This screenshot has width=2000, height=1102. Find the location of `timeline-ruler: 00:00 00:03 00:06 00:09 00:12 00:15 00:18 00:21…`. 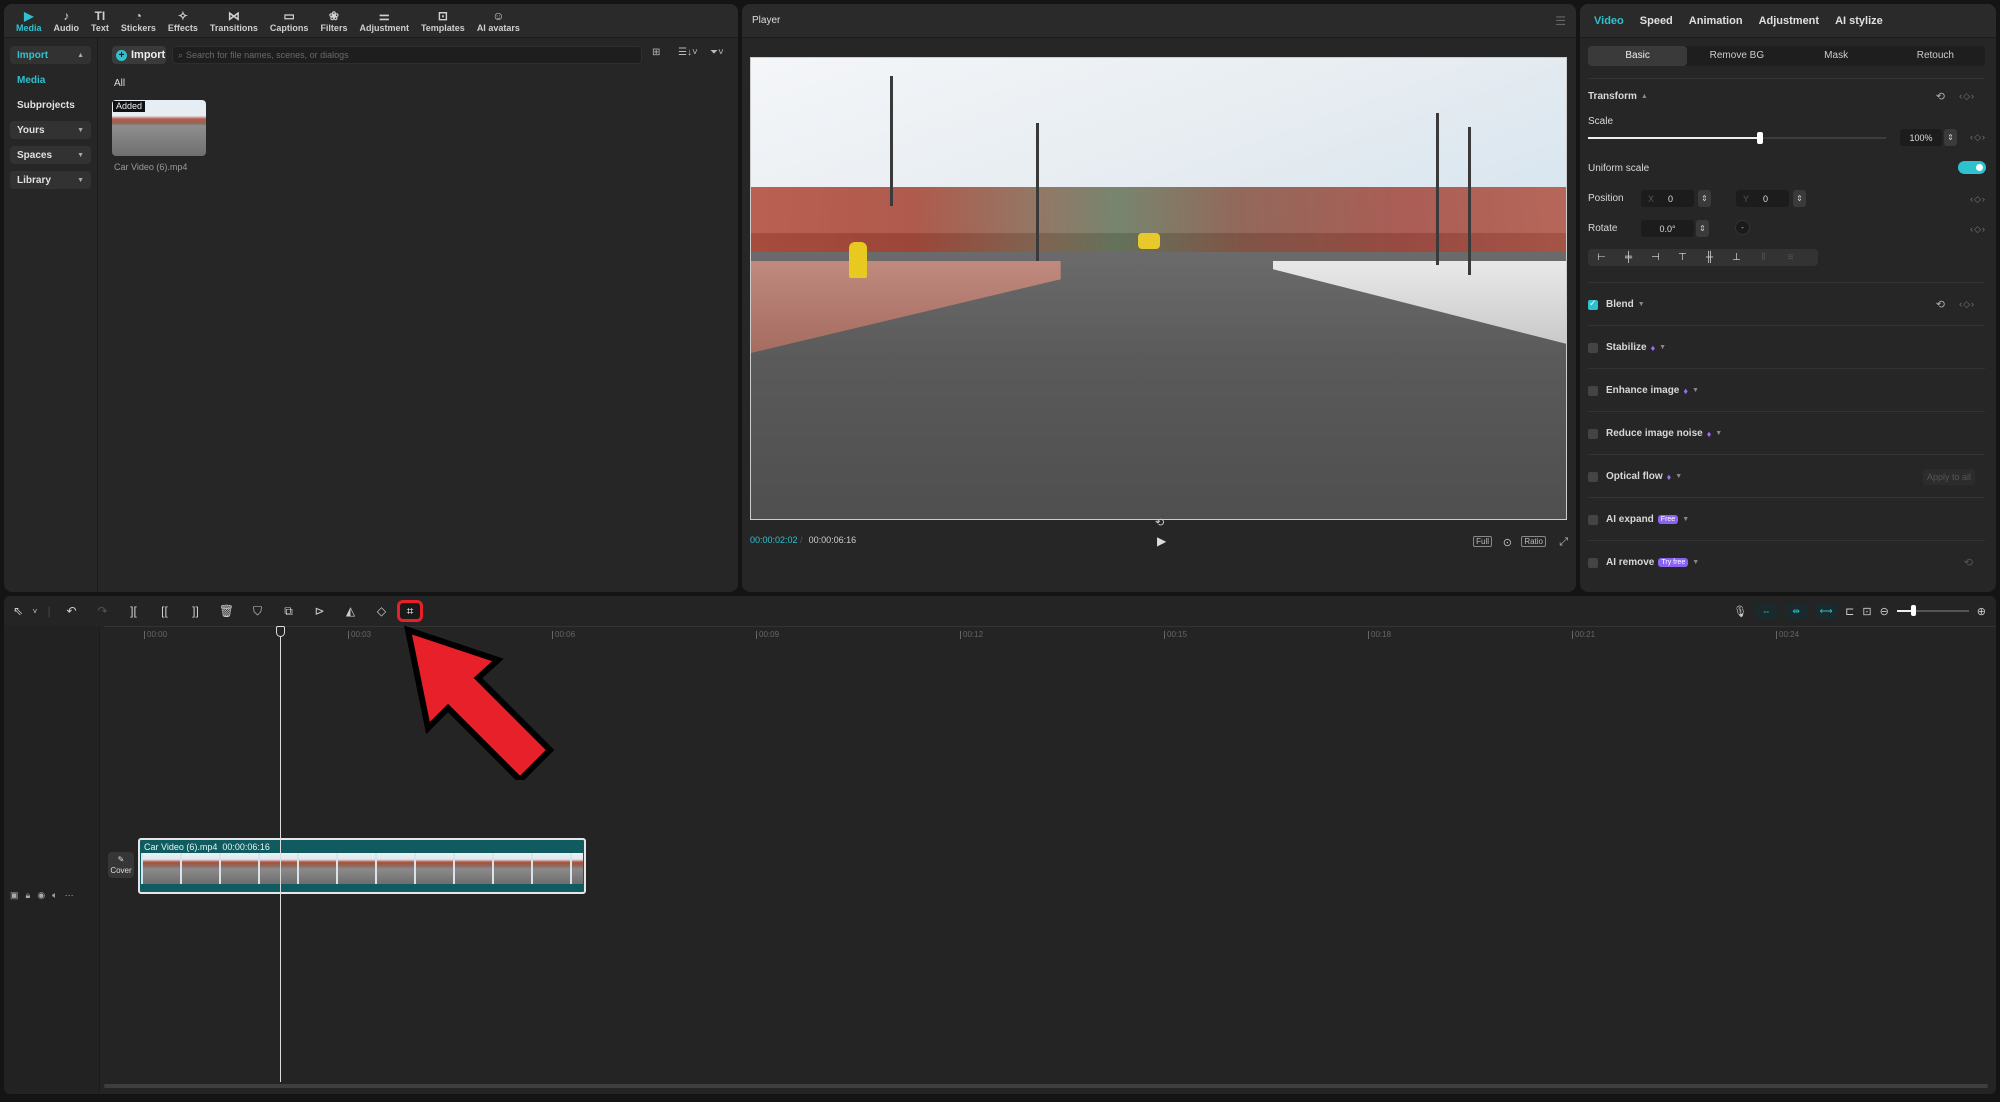

timeline-ruler: 00:00 00:03 00:06 00:09 00:12 00:15 00:18 00:21… is located at coordinates (1050, 634).